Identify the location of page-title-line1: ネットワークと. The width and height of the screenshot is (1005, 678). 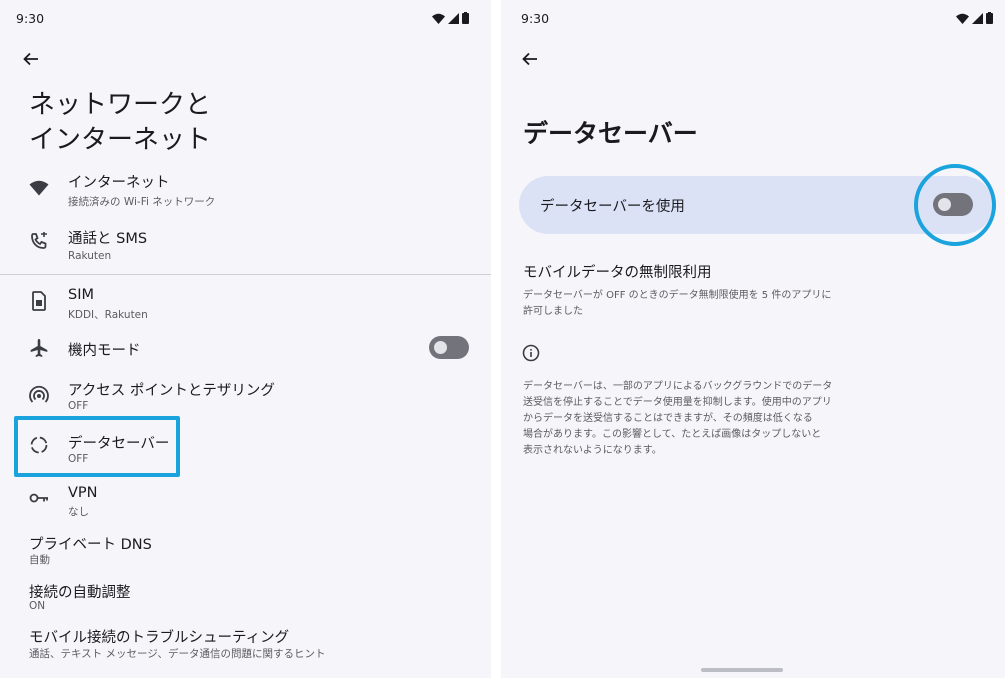
(120, 105).